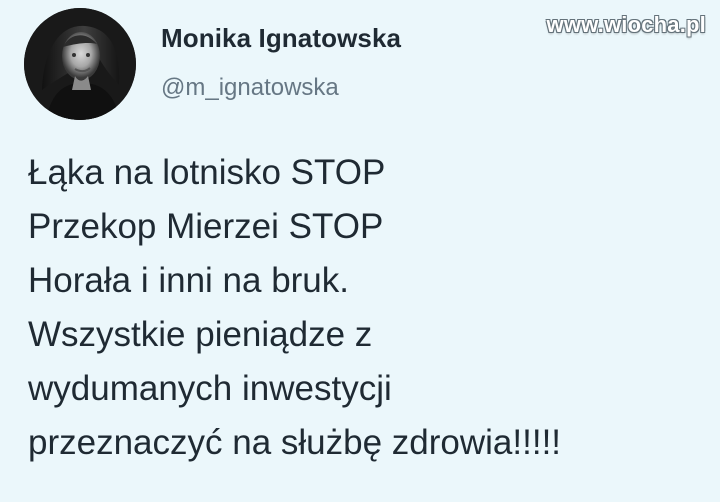 Image resolution: width=720 pixels, height=502 pixels. I want to click on tweet-text-line: Łąka na lotnisko STOP, so click(207, 172).